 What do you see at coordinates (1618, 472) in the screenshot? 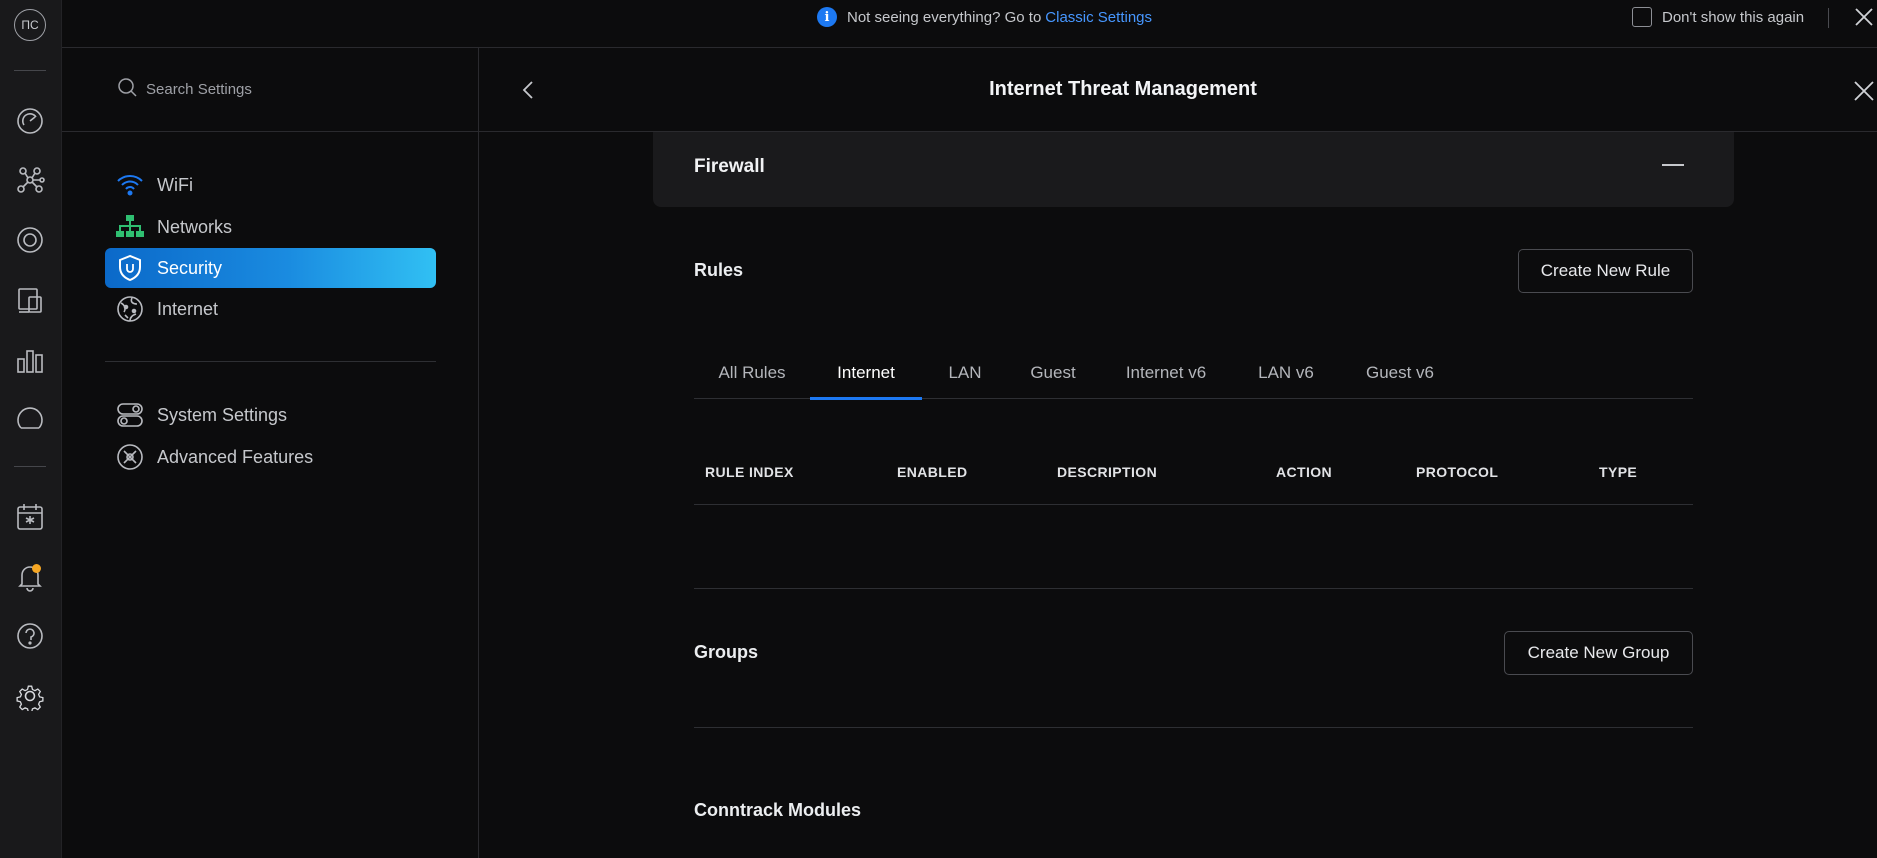
I see `column-header-type: TYPE` at bounding box center [1618, 472].